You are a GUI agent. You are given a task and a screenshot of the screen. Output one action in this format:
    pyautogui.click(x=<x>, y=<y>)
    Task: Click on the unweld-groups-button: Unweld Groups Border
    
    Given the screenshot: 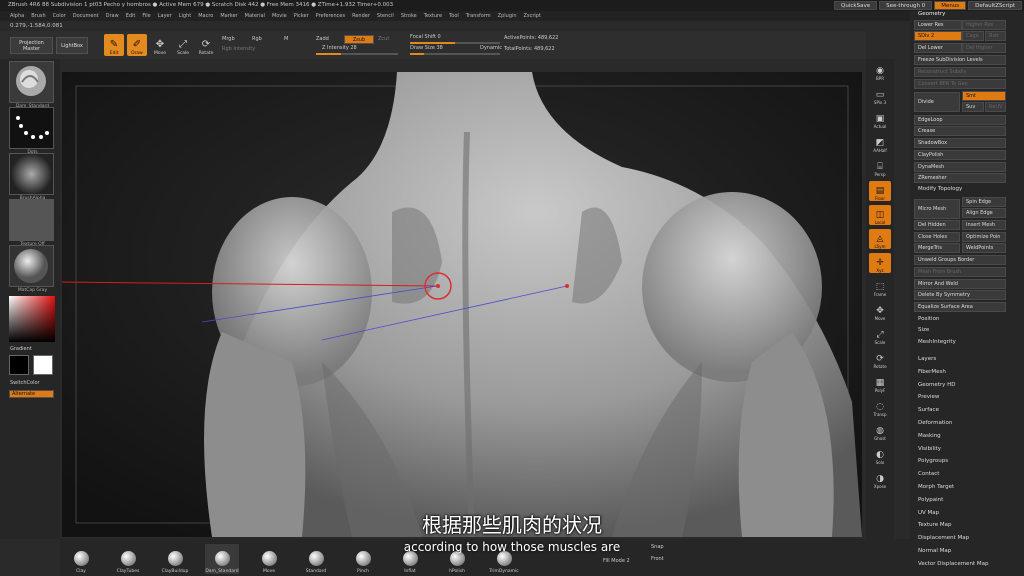 What is the action you would take?
    pyautogui.click(x=960, y=260)
    